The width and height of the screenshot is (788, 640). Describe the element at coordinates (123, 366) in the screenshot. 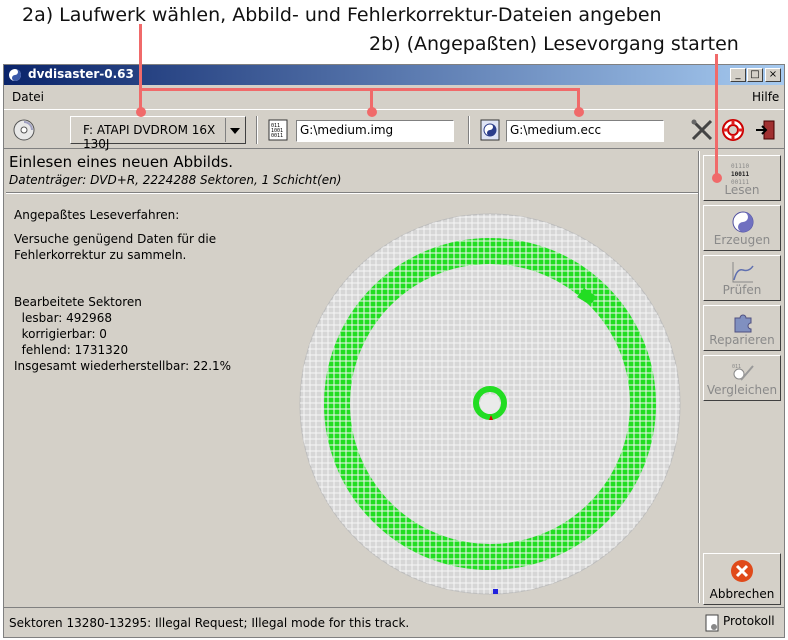

I see `sectors-total: Insgesamt wiederherstellbar: 22.1%` at that location.